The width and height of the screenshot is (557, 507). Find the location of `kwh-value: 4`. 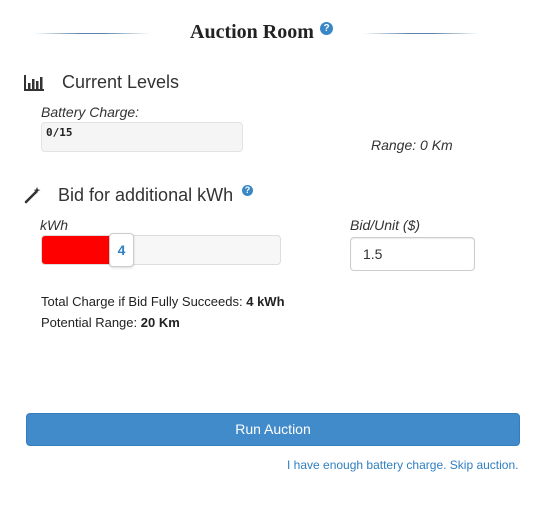

kwh-value: 4 is located at coordinates (121, 250).